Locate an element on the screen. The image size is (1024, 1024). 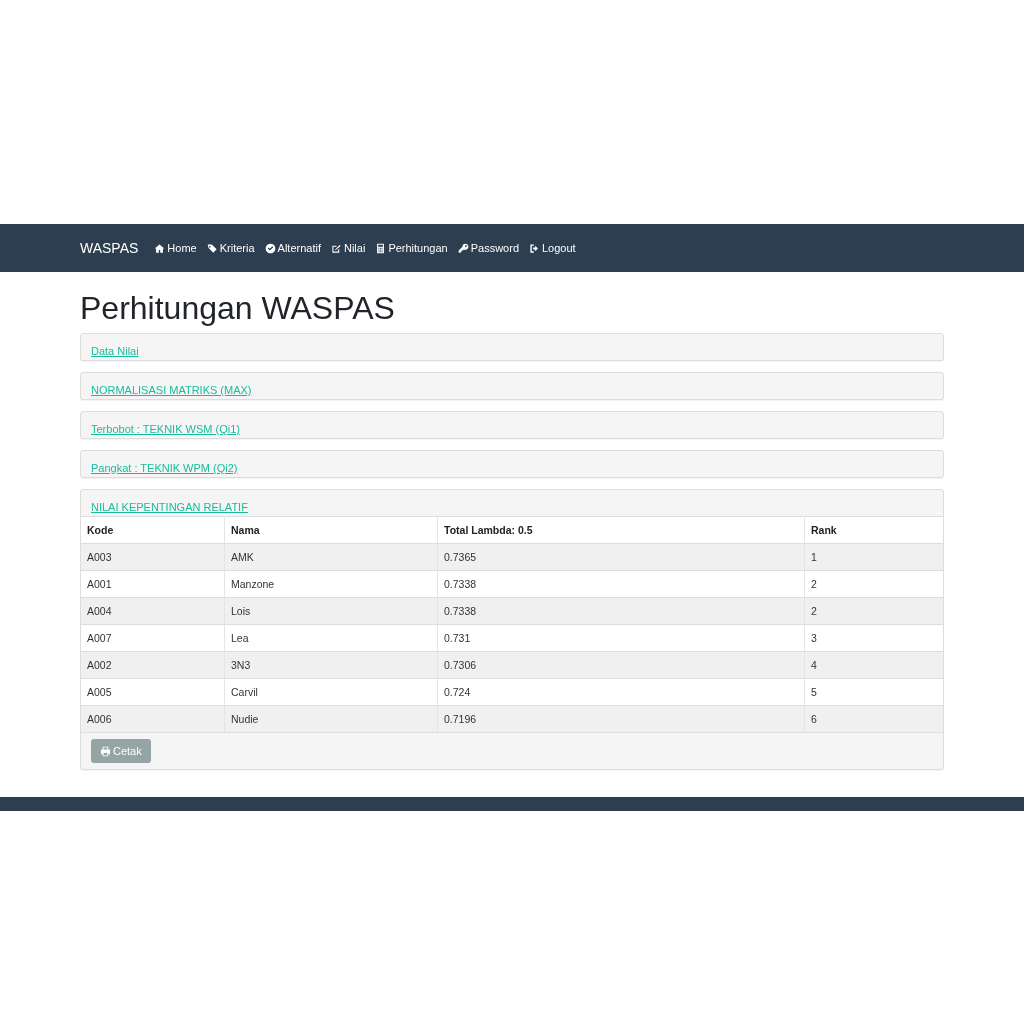
calculator-icon is located at coordinates (381, 248).